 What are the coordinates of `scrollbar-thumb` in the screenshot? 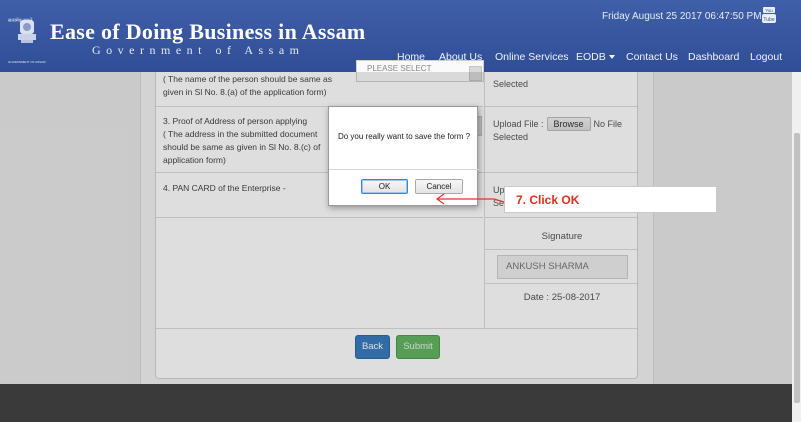 It's located at (797, 268).